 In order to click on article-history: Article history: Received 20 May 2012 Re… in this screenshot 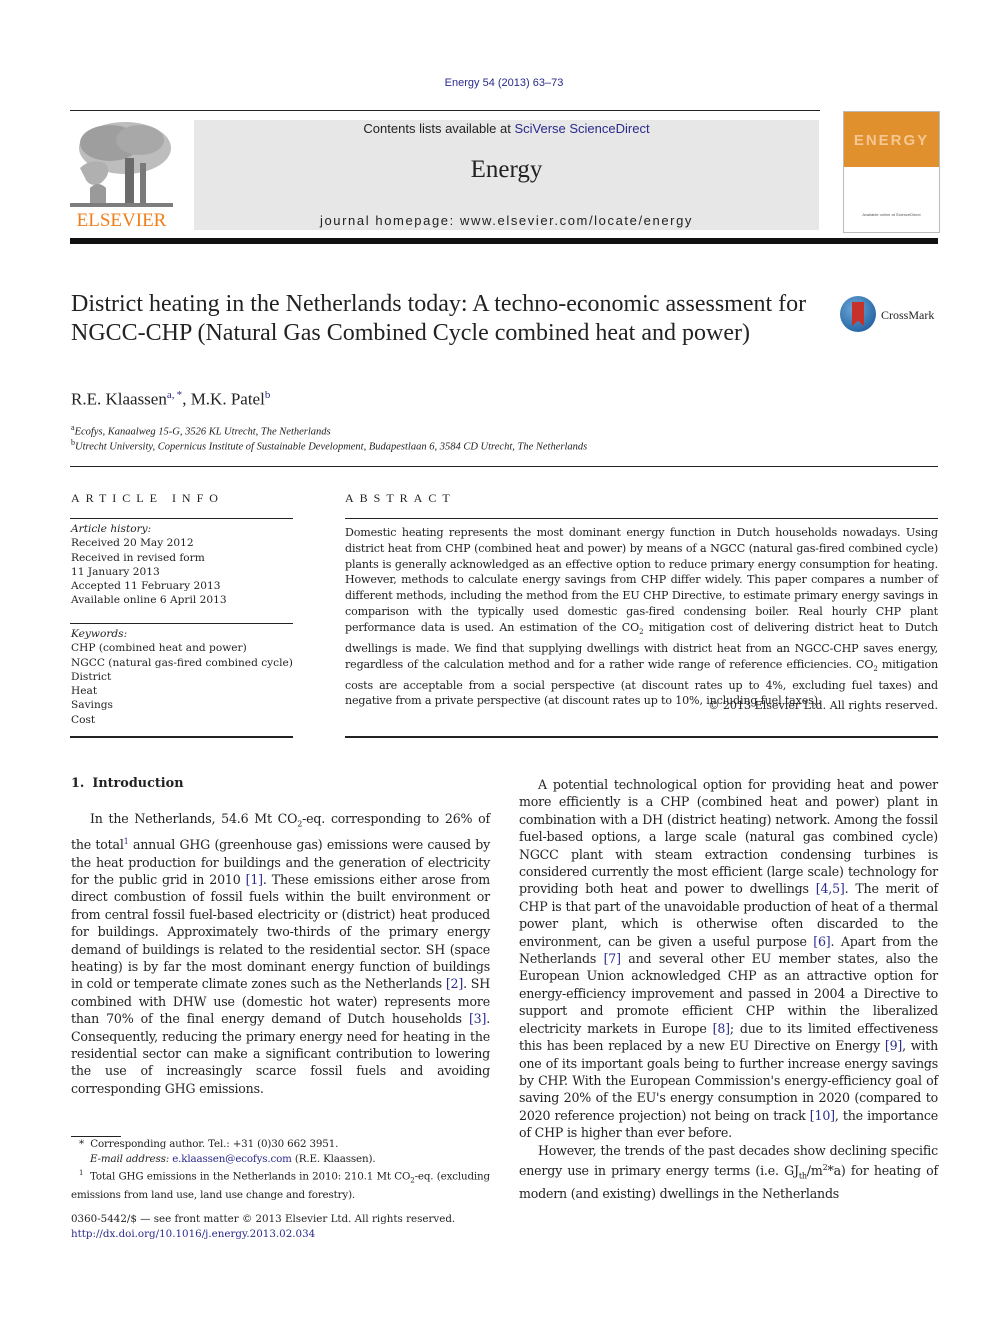, I will do `click(183, 565)`.